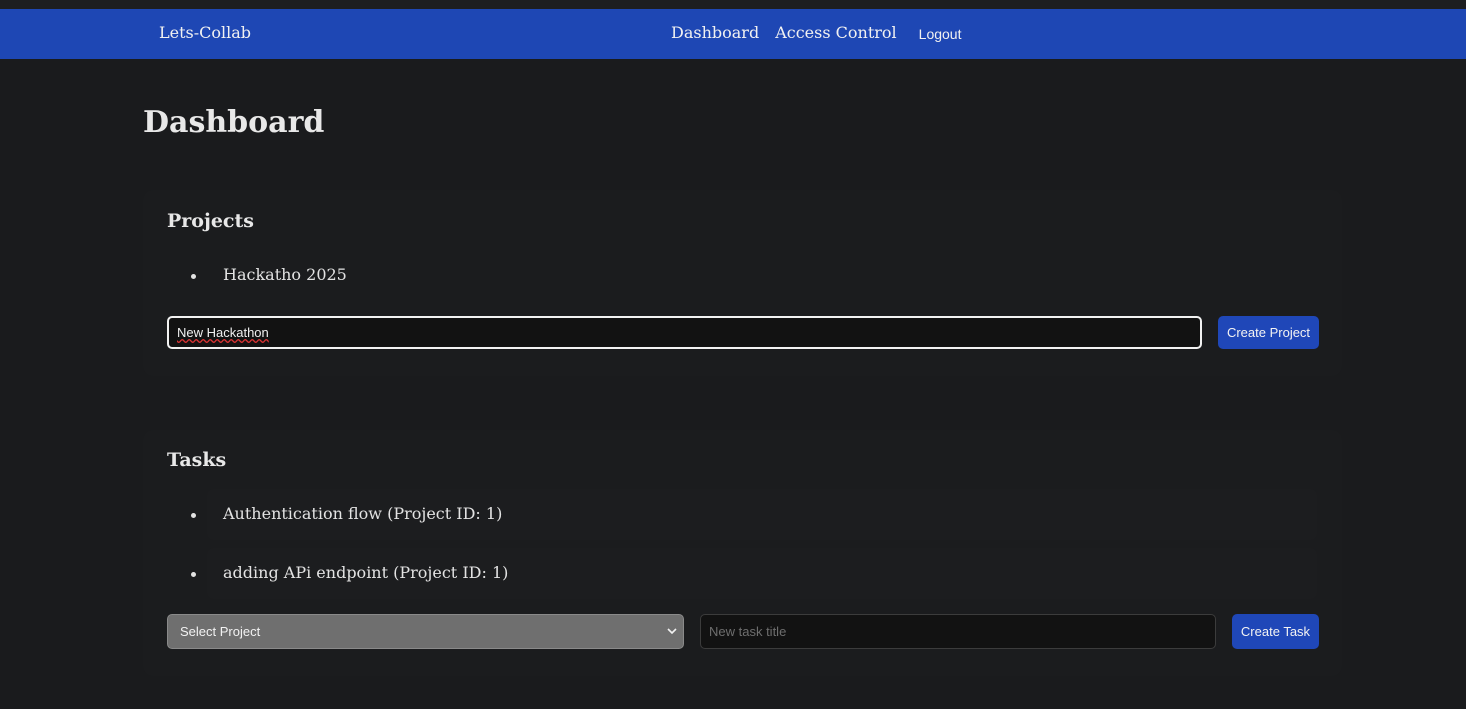 The width and height of the screenshot is (1466, 709). Describe the element at coordinates (285, 274) in the screenshot. I see `project-name: Hackatho 2025` at that location.